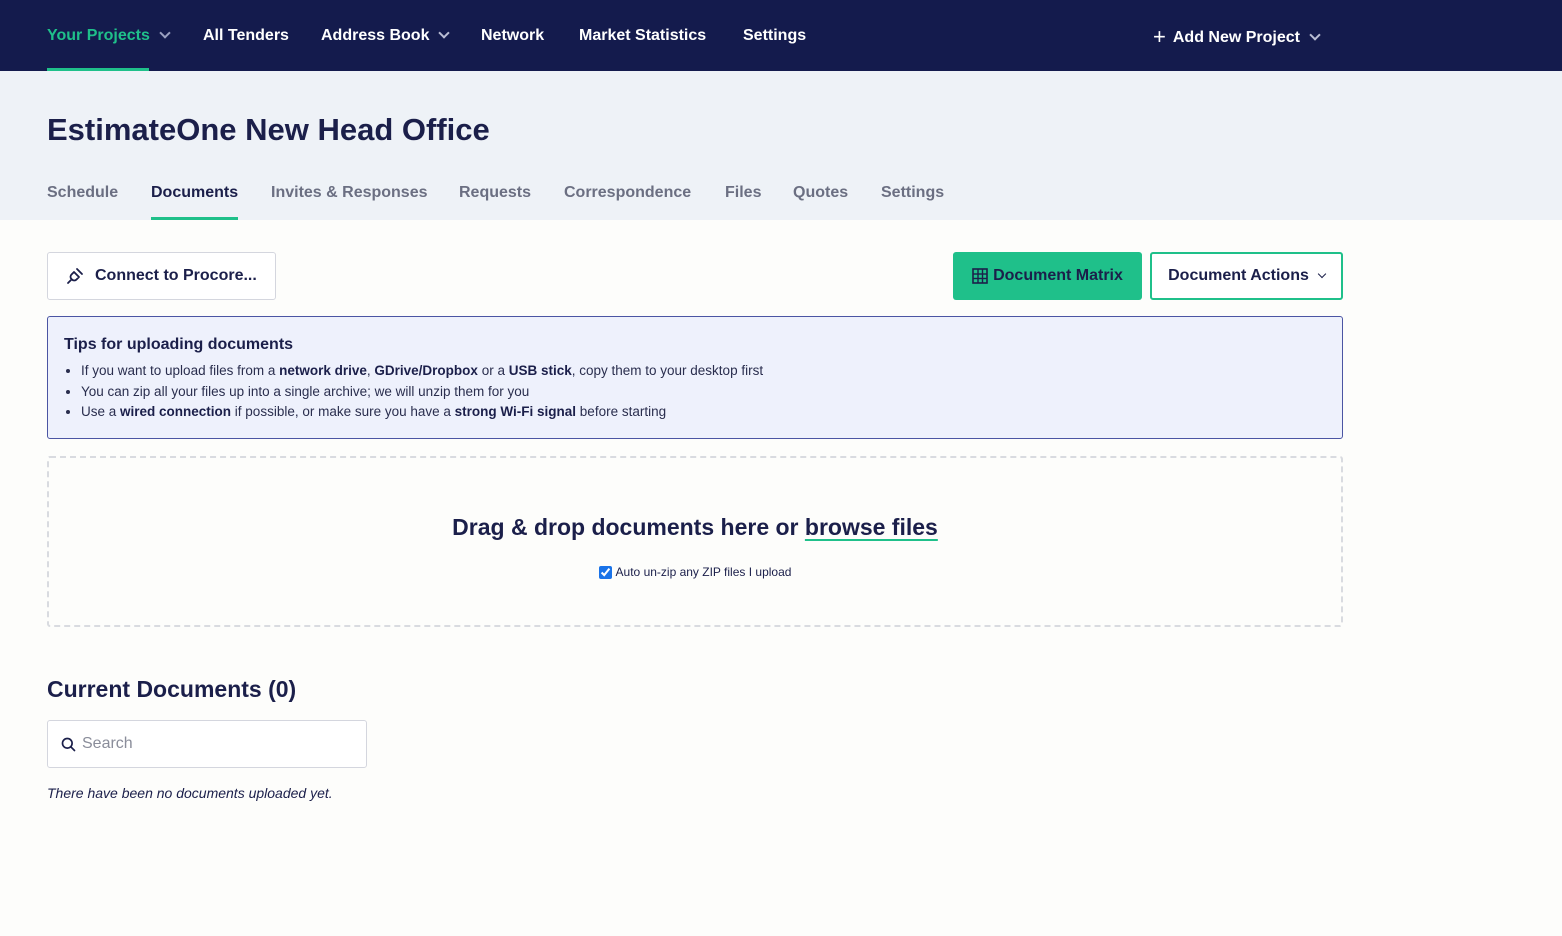 The height and width of the screenshot is (936, 1562). Describe the element at coordinates (343, 411) in the screenshot. I see `tip-text: if possible, or make sure you have a` at that location.